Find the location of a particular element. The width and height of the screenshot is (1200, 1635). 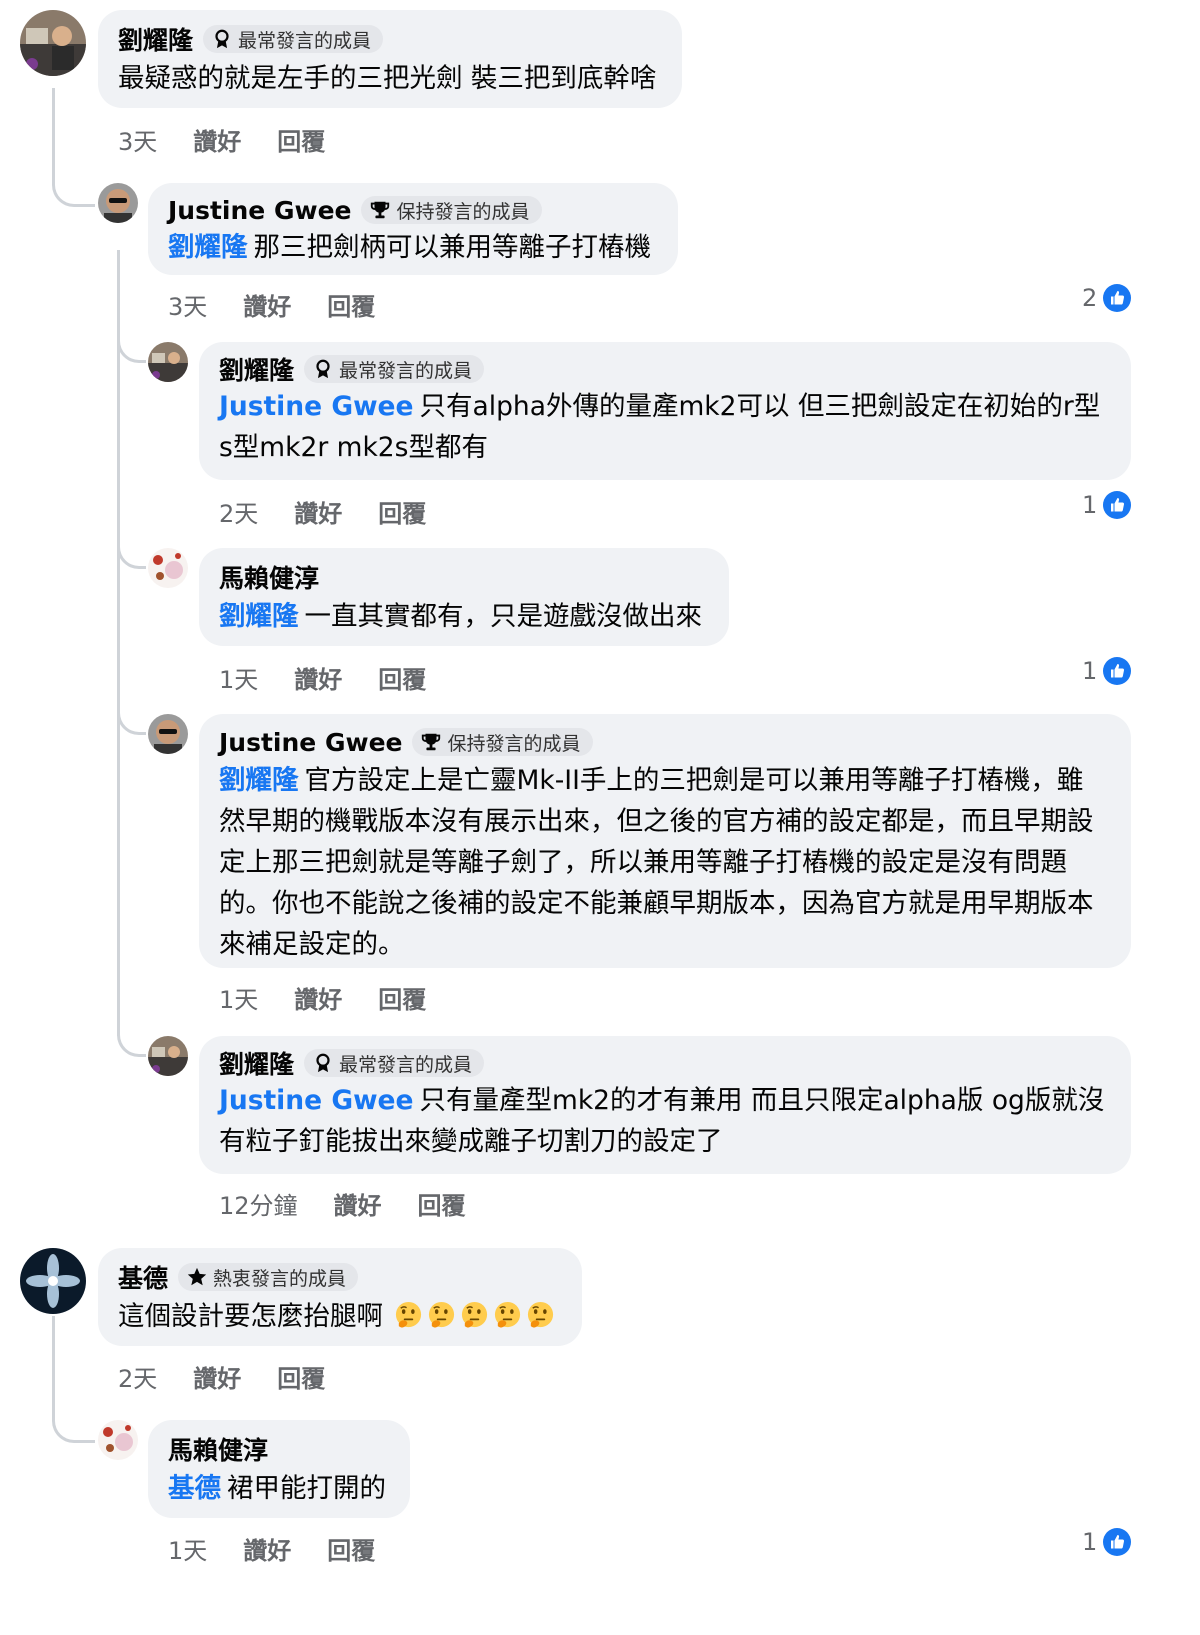

comment-text: 最疑惑的就是左手的三把光劍 裝三把到底幹啥 is located at coordinates (387, 78).